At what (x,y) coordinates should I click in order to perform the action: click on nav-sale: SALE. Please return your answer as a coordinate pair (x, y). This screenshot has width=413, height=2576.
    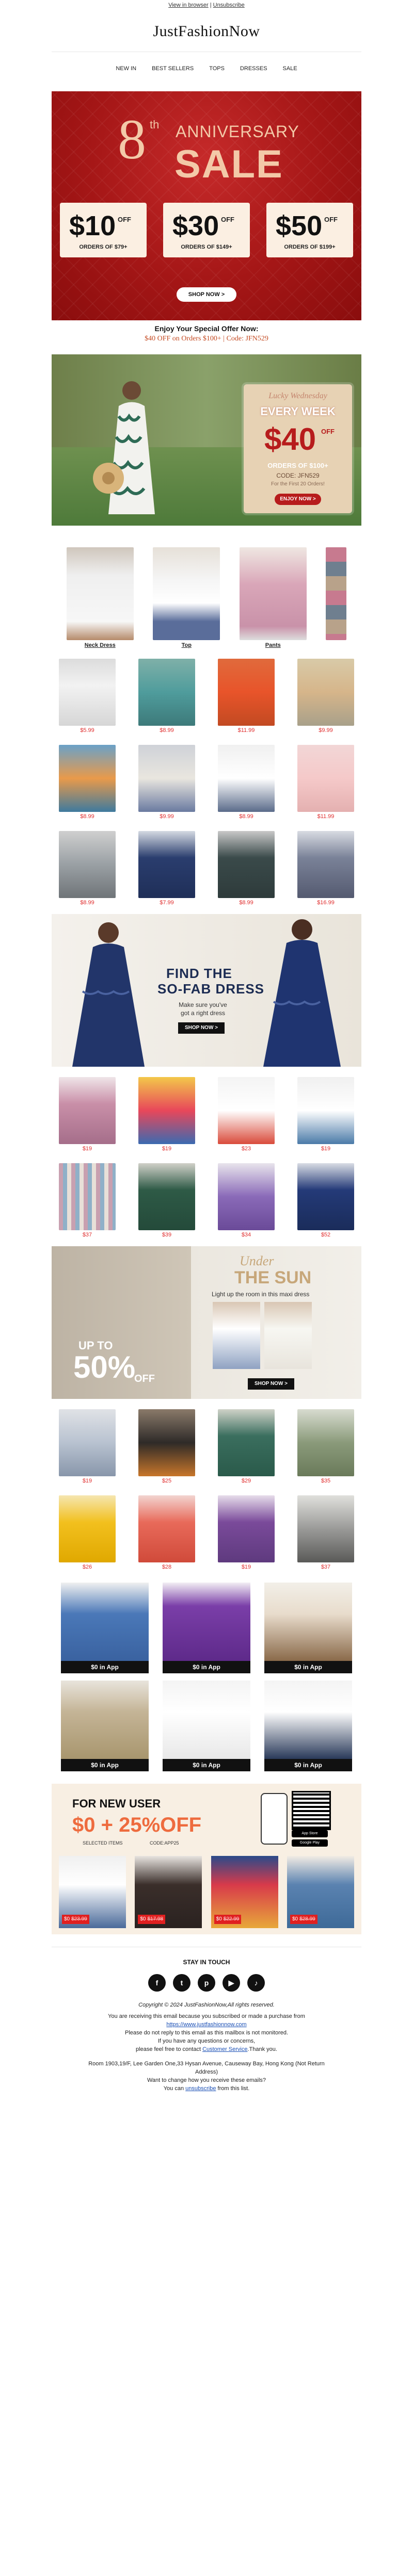
    Looking at the image, I should click on (290, 71).